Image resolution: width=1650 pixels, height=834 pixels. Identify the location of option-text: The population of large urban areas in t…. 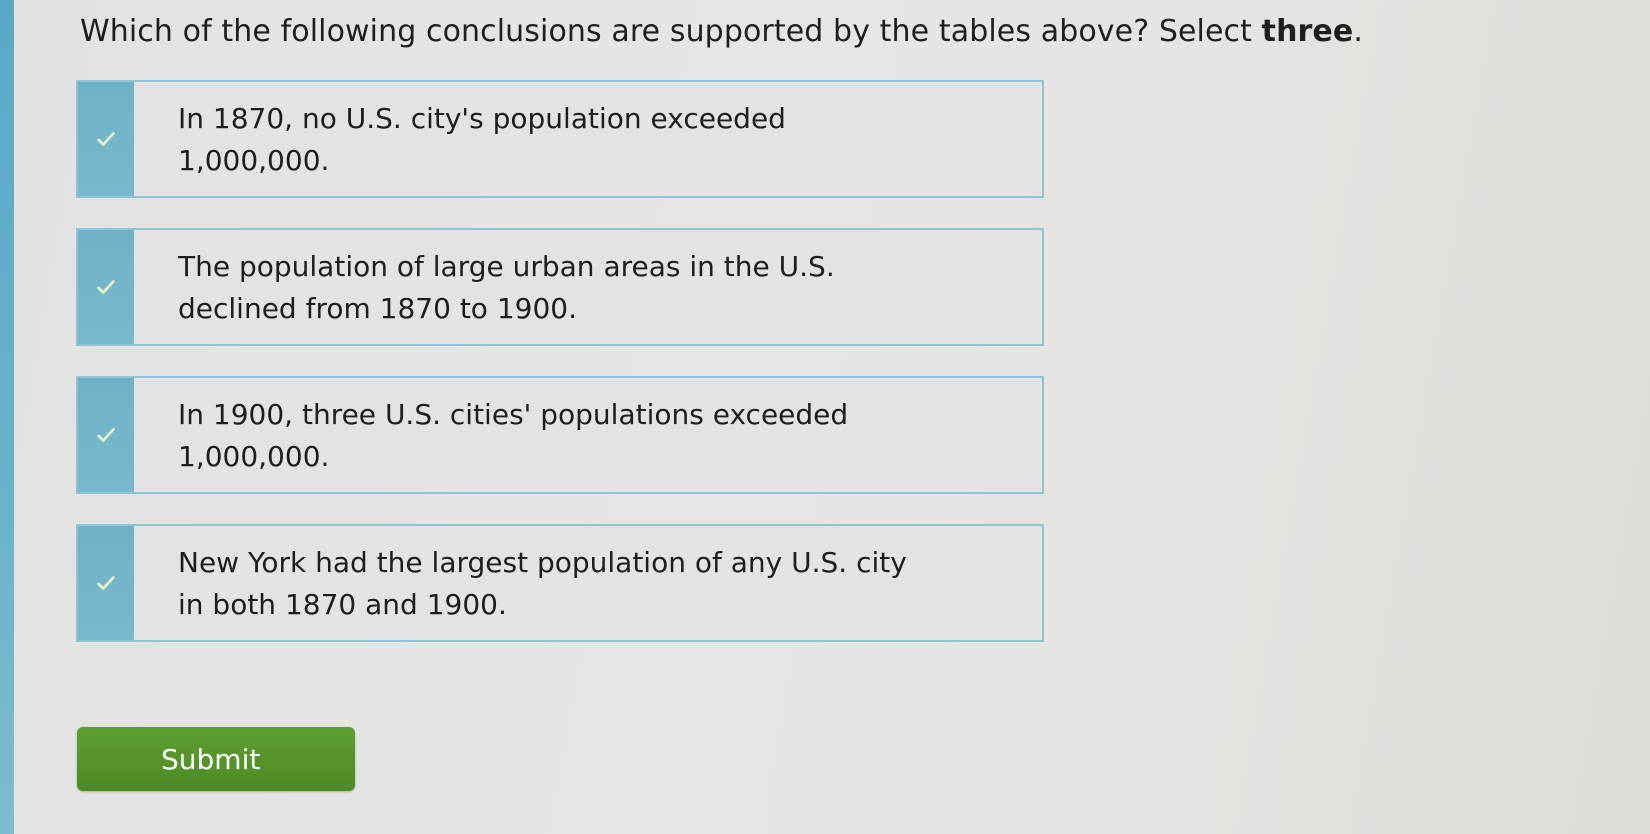
(506, 287).